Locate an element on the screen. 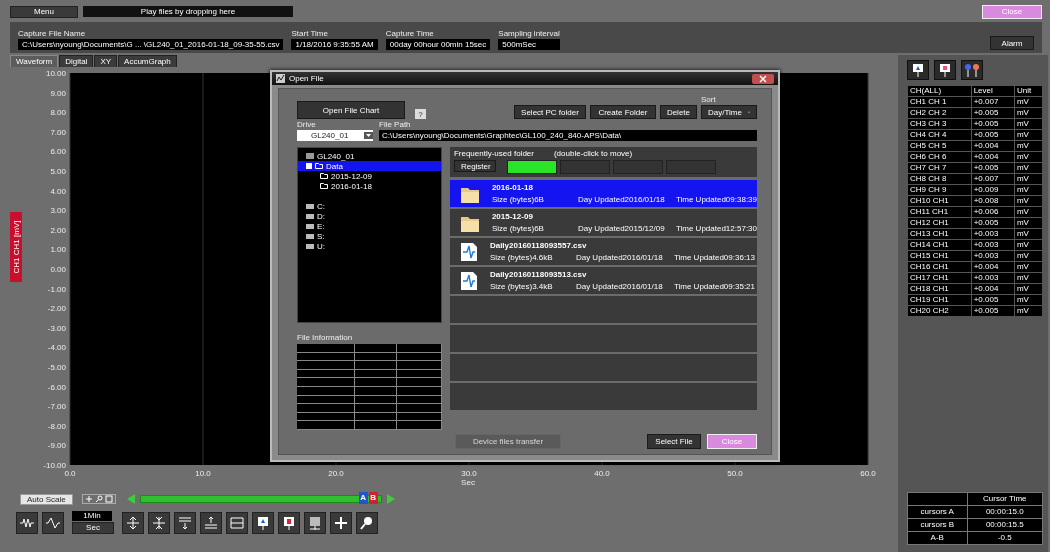 Image resolution: width=1050 pixels, height=552 pixels. y-tick-label: 10.00 is located at coordinates (55, 73).